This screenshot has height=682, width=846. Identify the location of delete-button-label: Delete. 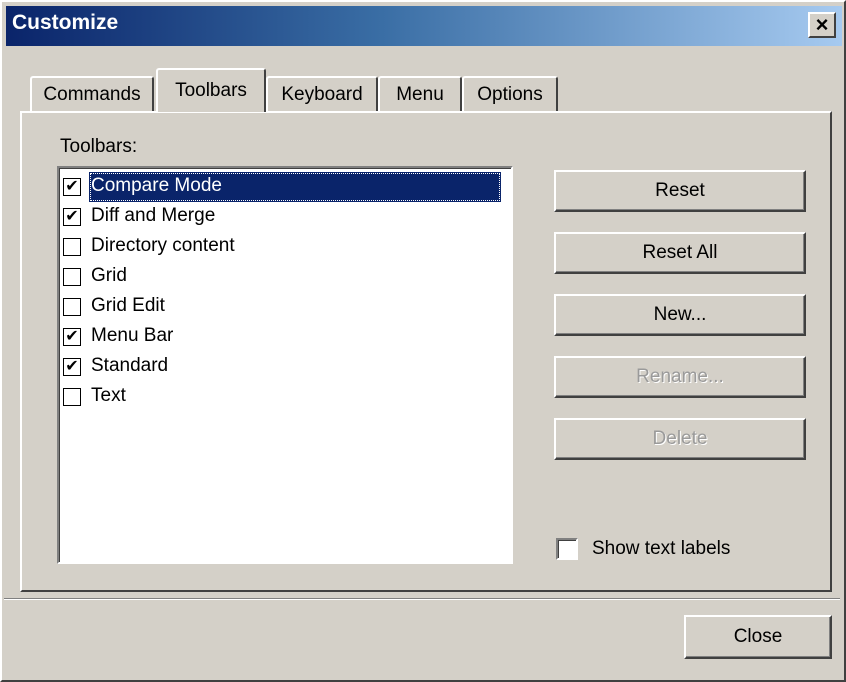
(680, 438).